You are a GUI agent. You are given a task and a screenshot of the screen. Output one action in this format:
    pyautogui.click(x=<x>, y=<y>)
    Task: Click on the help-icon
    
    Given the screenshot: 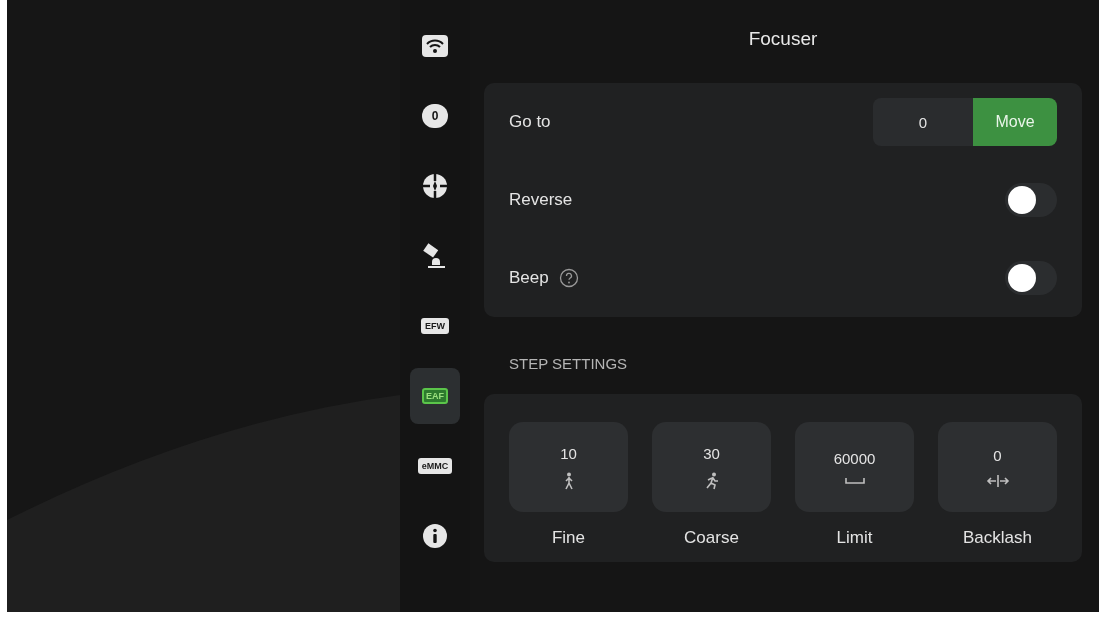 What is the action you would take?
    pyautogui.click(x=568, y=278)
    